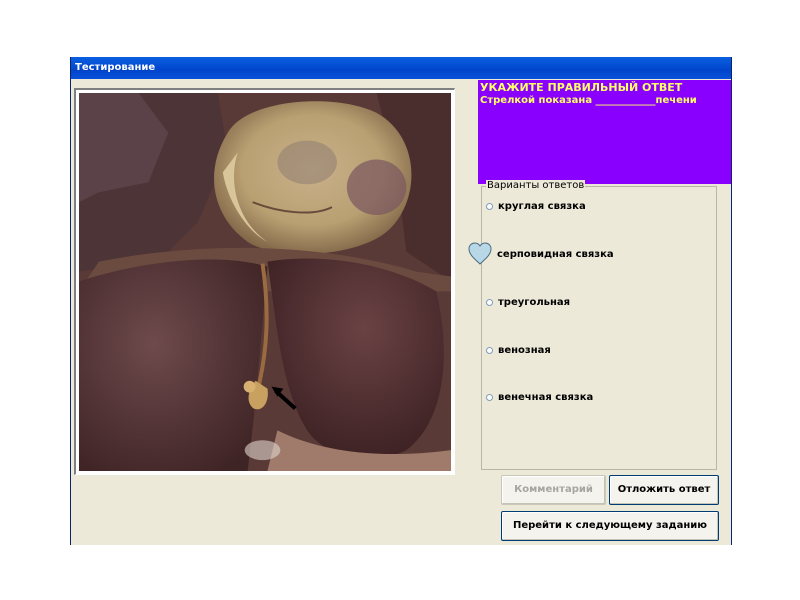 This screenshot has height=600, width=800. What do you see at coordinates (524, 350) in the screenshot?
I see `answer-option-label: венозная` at bounding box center [524, 350].